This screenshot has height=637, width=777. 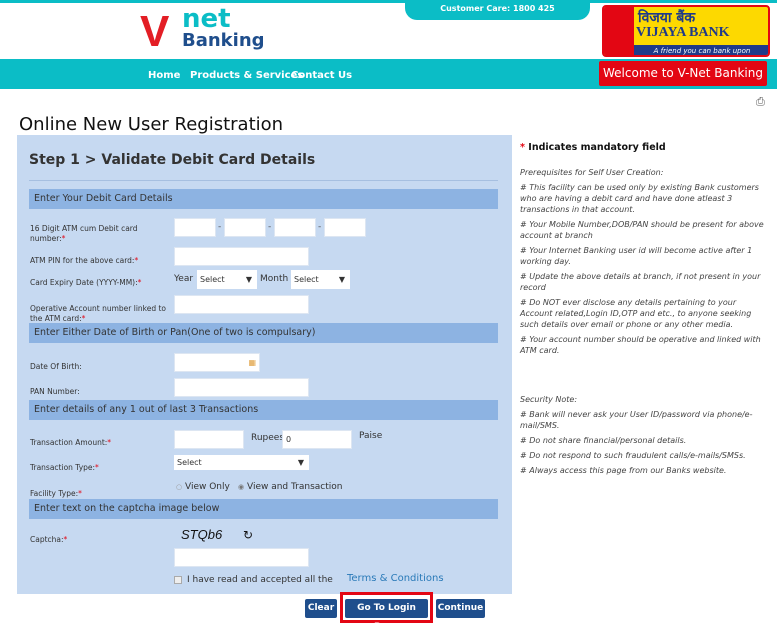 What do you see at coordinates (56, 366) in the screenshot?
I see `dob-label: Date Of Birth:` at bounding box center [56, 366].